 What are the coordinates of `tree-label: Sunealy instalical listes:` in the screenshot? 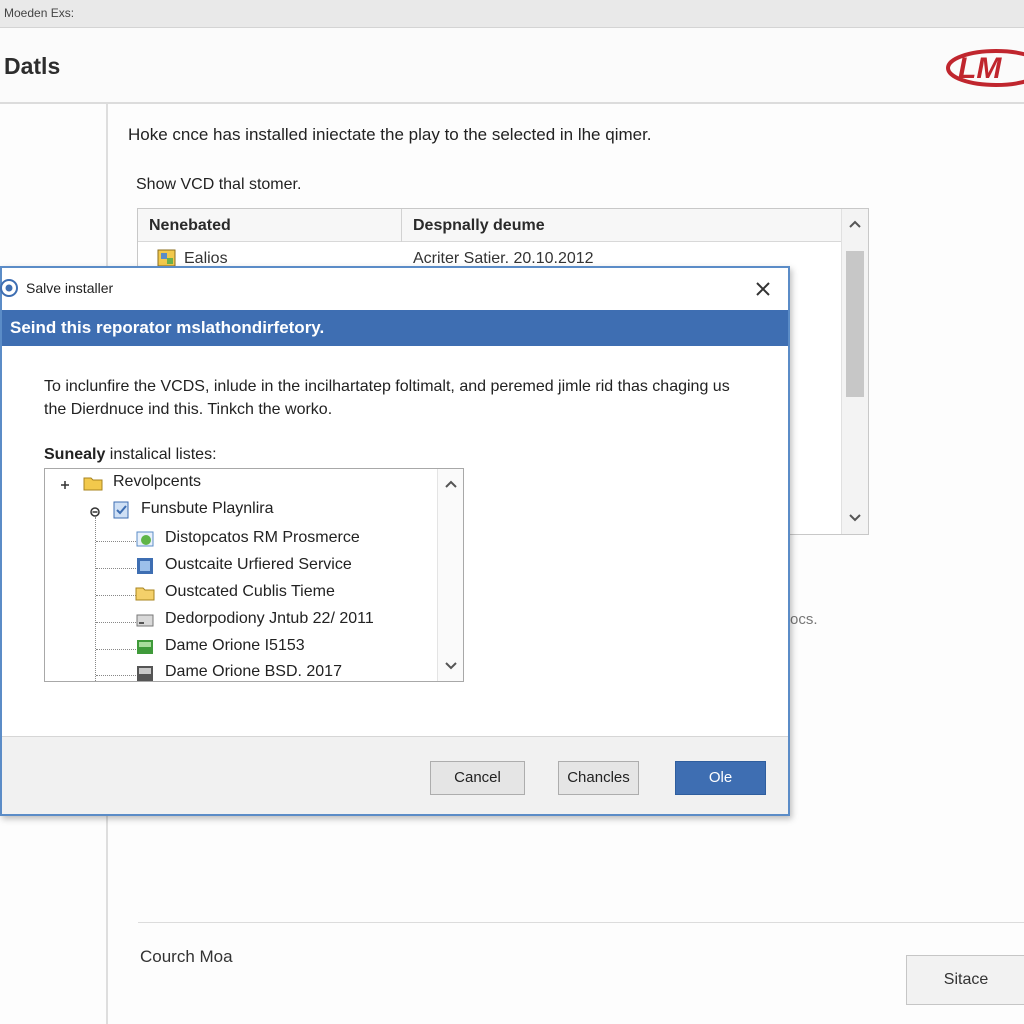 It's located at (130, 455).